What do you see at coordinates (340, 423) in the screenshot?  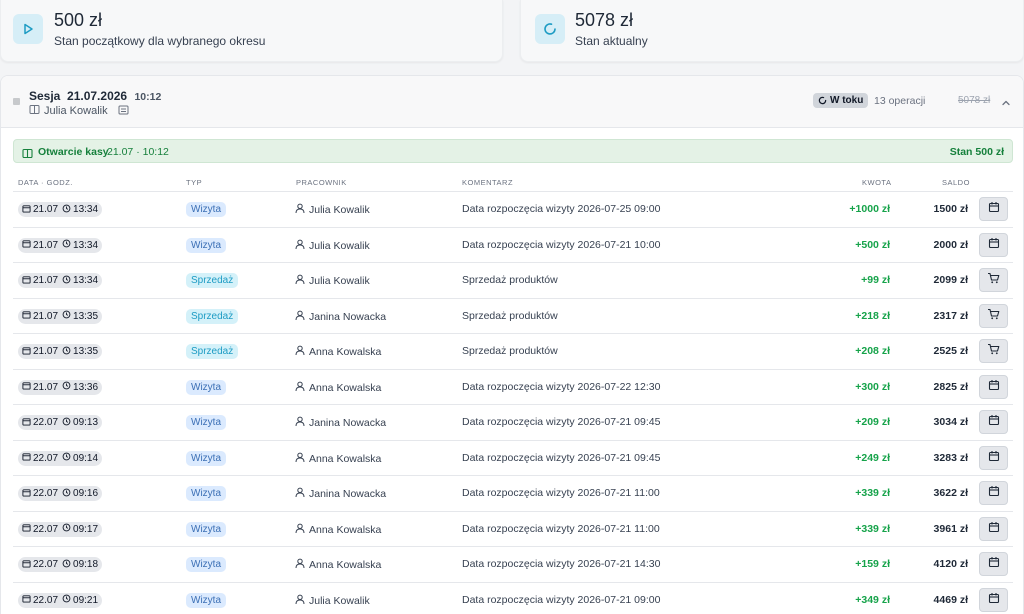 I see `employee-cell: Janina Nowacka` at bounding box center [340, 423].